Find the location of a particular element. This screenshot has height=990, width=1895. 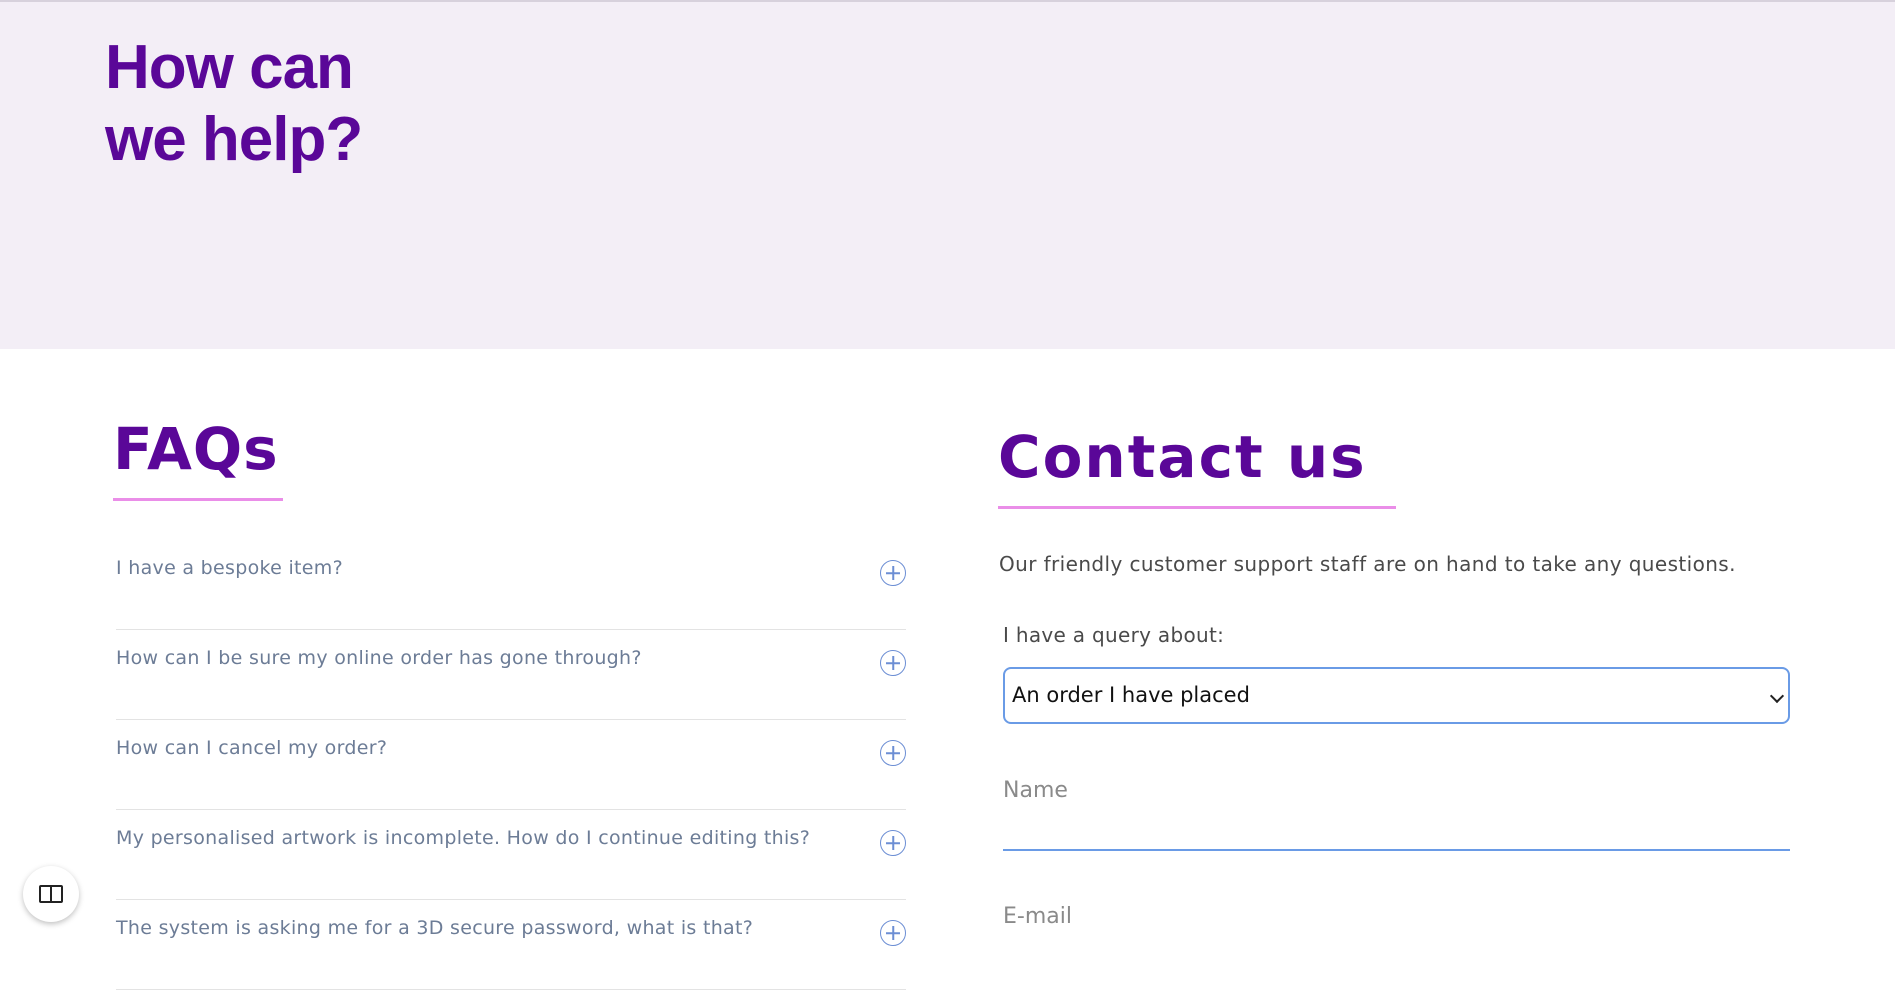

query-select: An order I have placed is located at coordinates (1396, 695).